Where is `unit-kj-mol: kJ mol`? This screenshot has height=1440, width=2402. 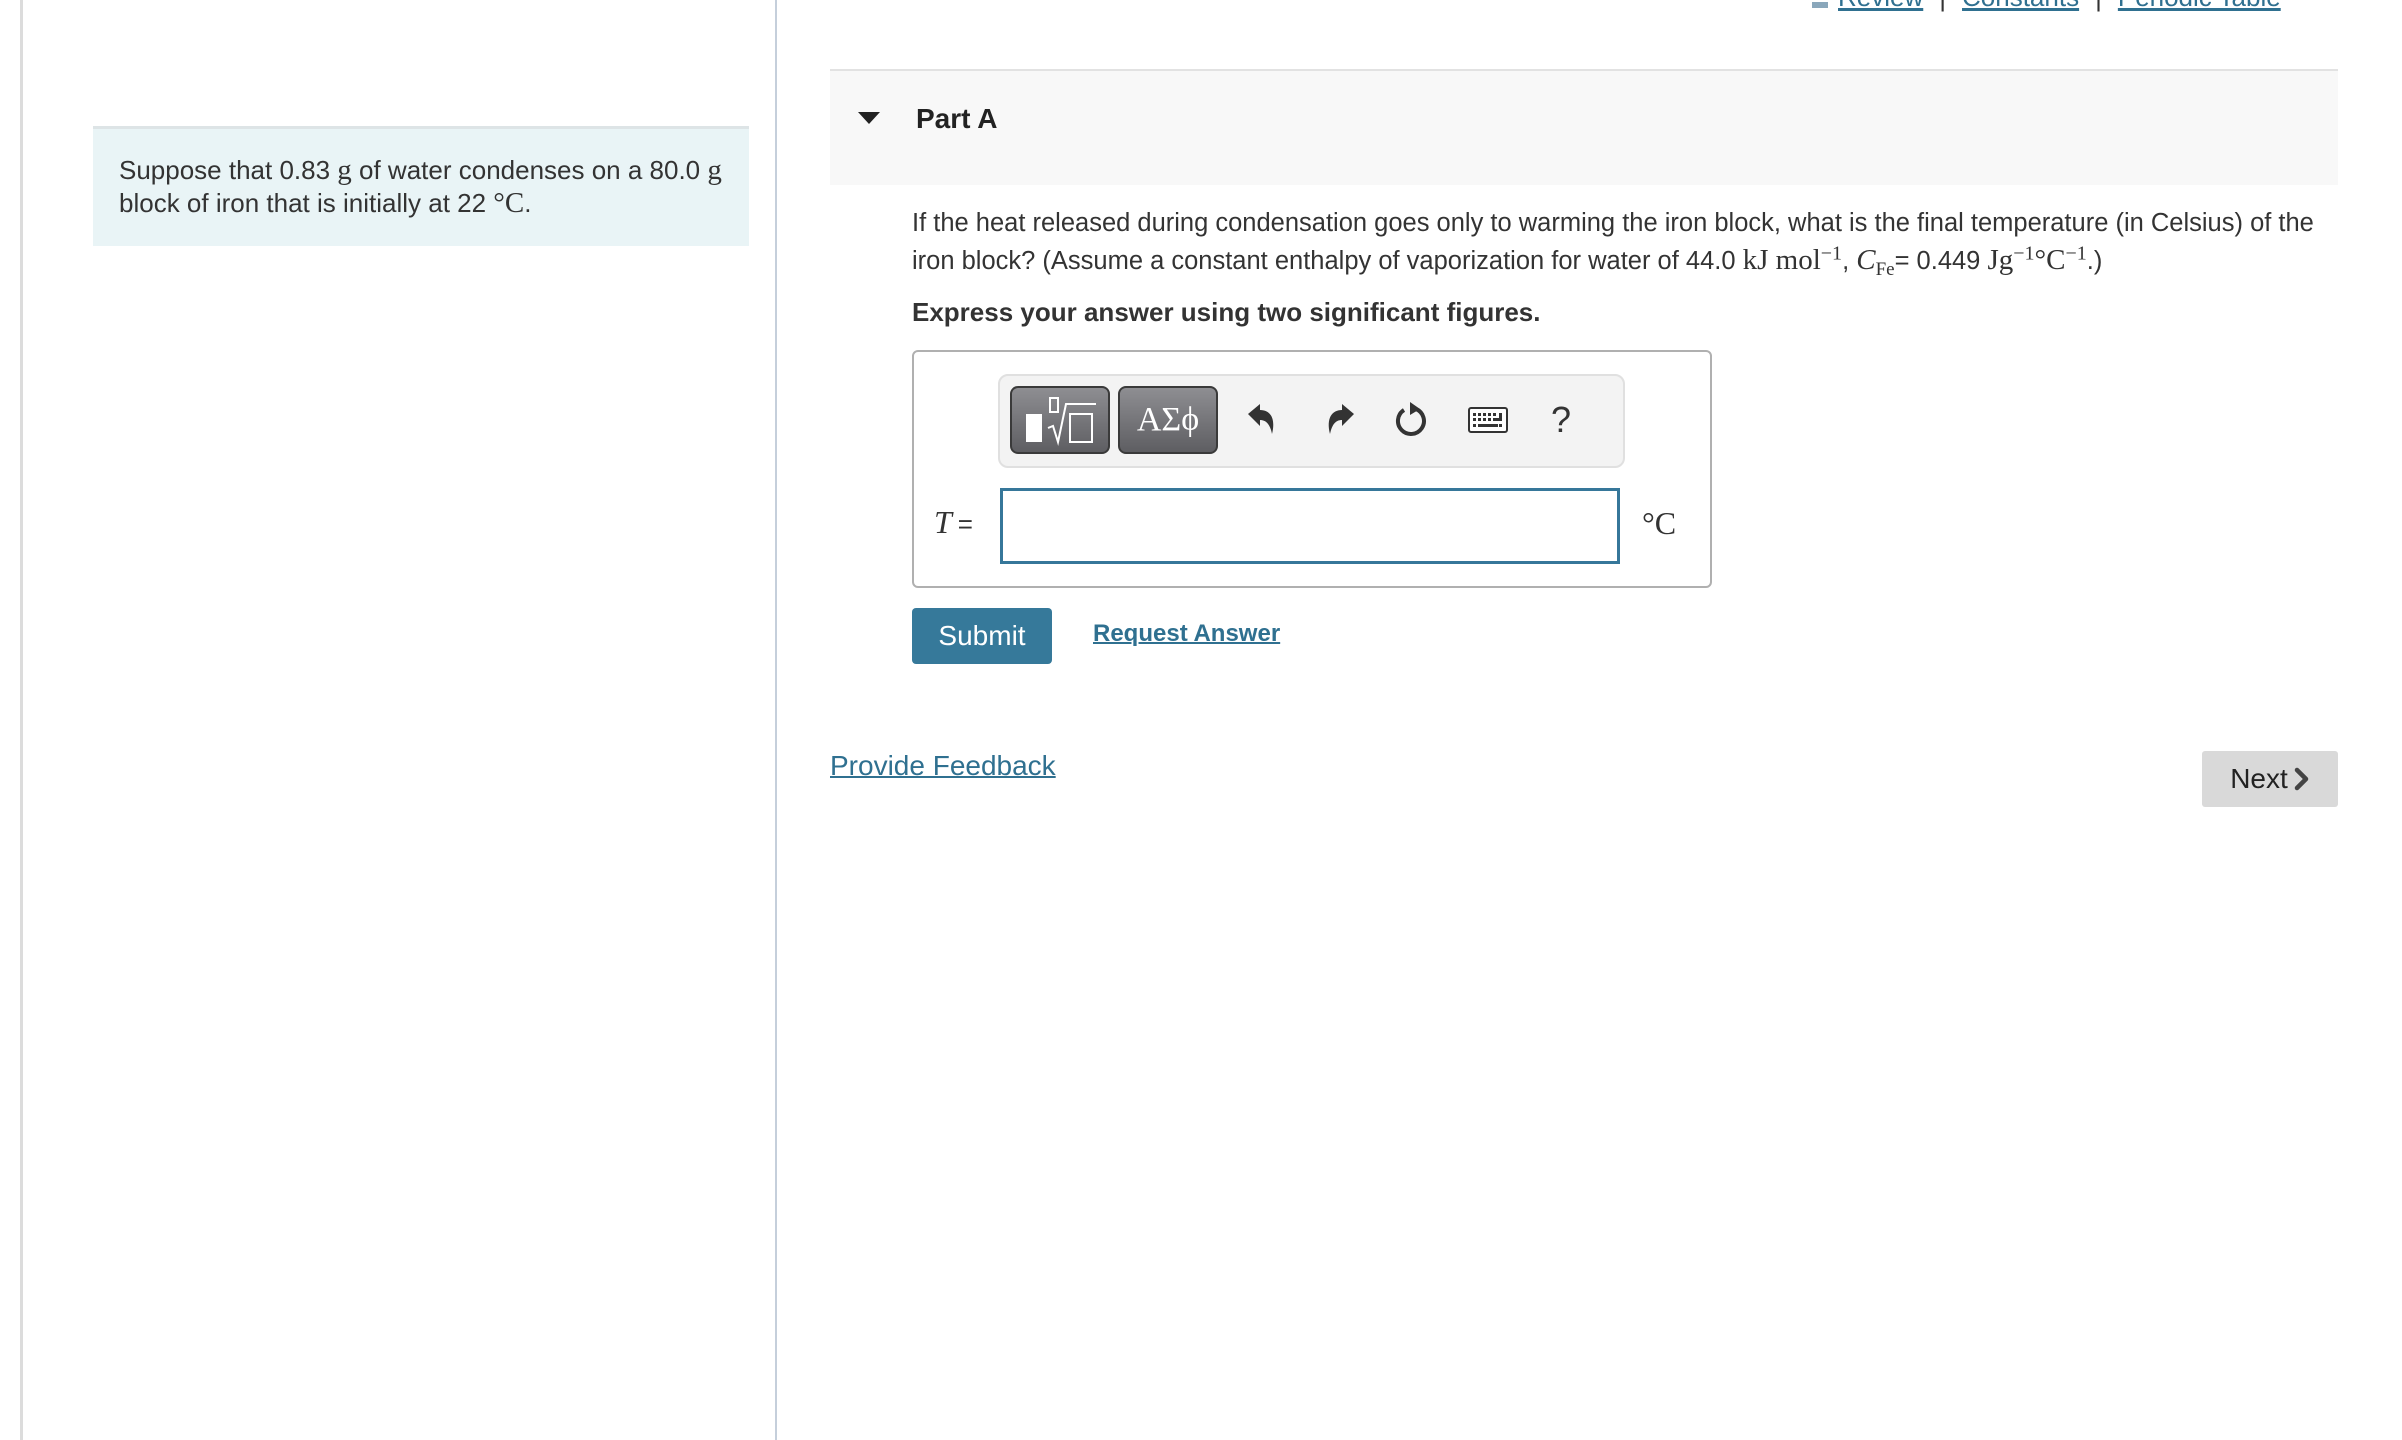 unit-kj-mol: kJ mol is located at coordinates (1781, 260).